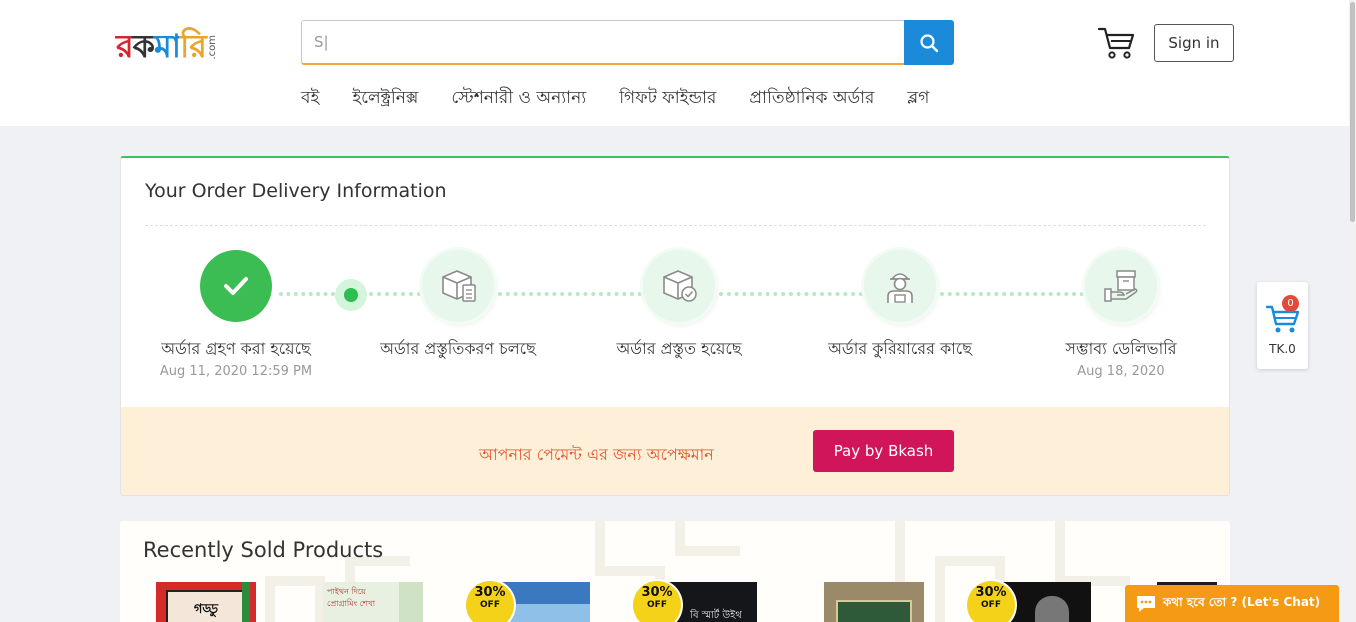 The image size is (1356, 622). Describe the element at coordinates (1352, 112) in the screenshot. I see `scrollbar-thumb` at that location.